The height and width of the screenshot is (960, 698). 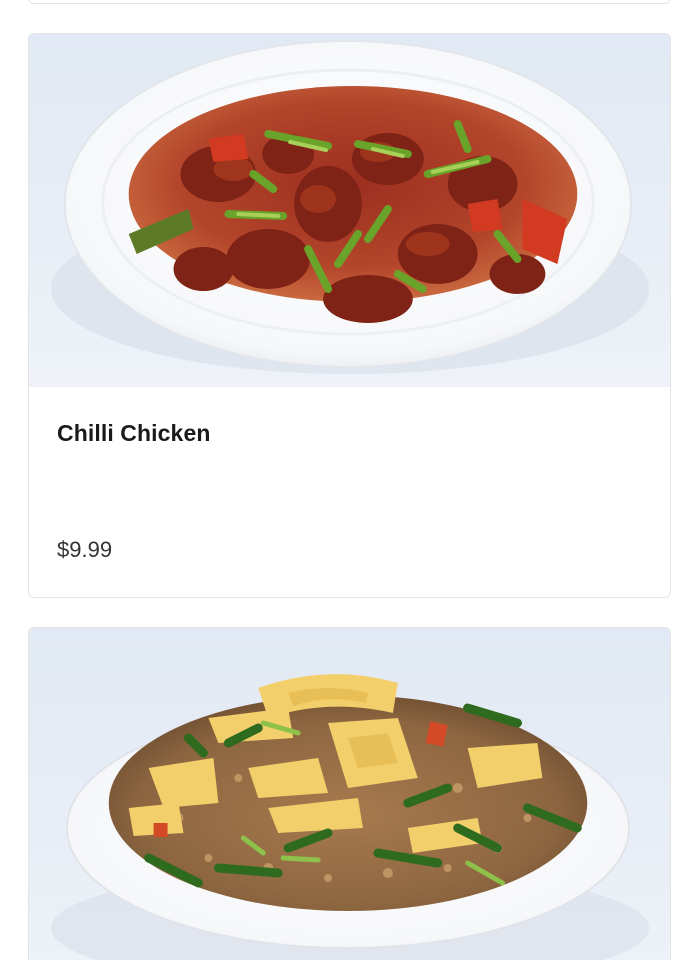 What do you see at coordinates (134, 433) in the screenshot?
I see `item-name: Chilli Chicken` at bounding box center [134, 433].